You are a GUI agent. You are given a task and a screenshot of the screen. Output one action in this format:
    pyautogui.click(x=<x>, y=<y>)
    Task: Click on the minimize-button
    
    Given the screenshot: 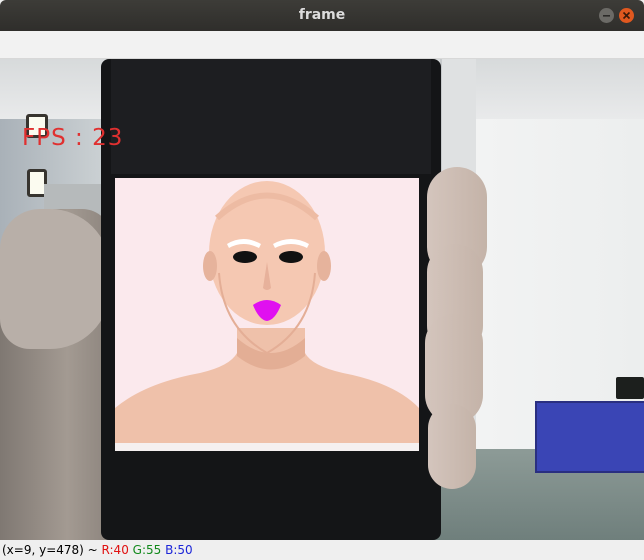 What is the action you would take?
    pyautogui.click(x=606, y=15)
    